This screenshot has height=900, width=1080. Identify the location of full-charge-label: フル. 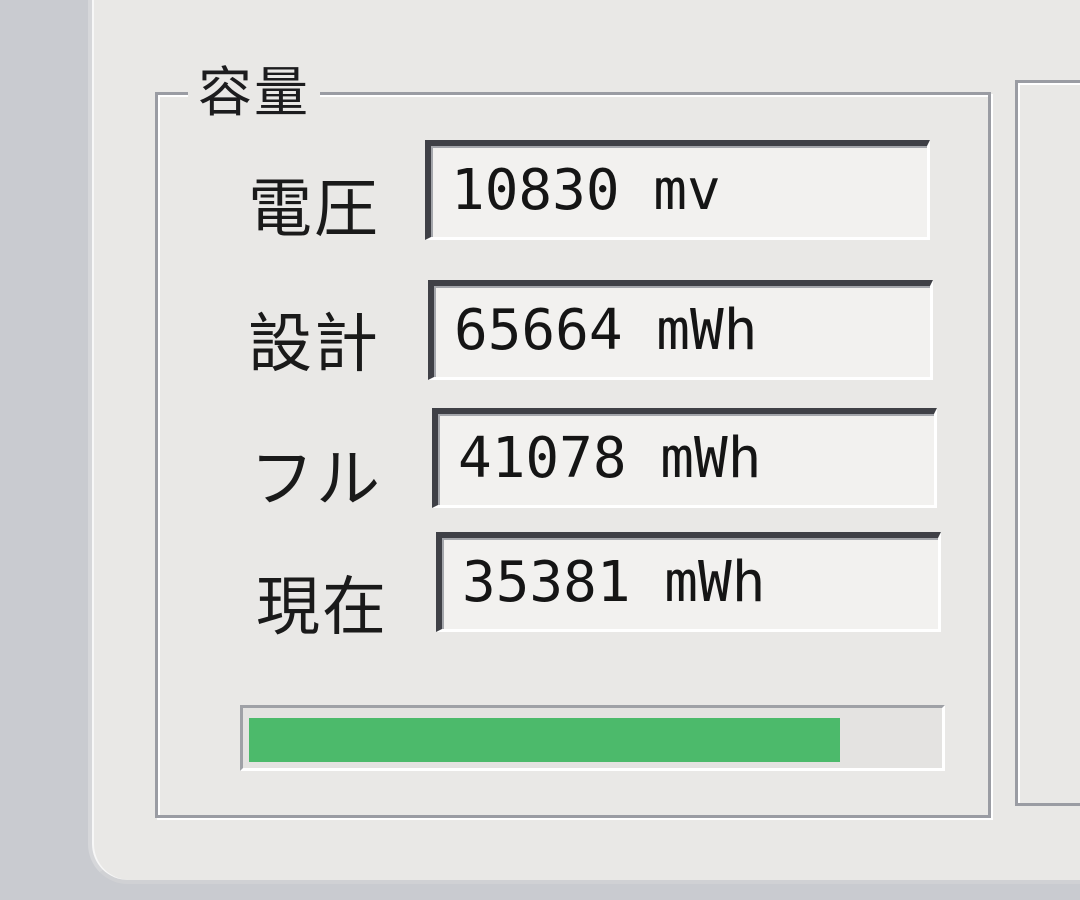
(316, 480).